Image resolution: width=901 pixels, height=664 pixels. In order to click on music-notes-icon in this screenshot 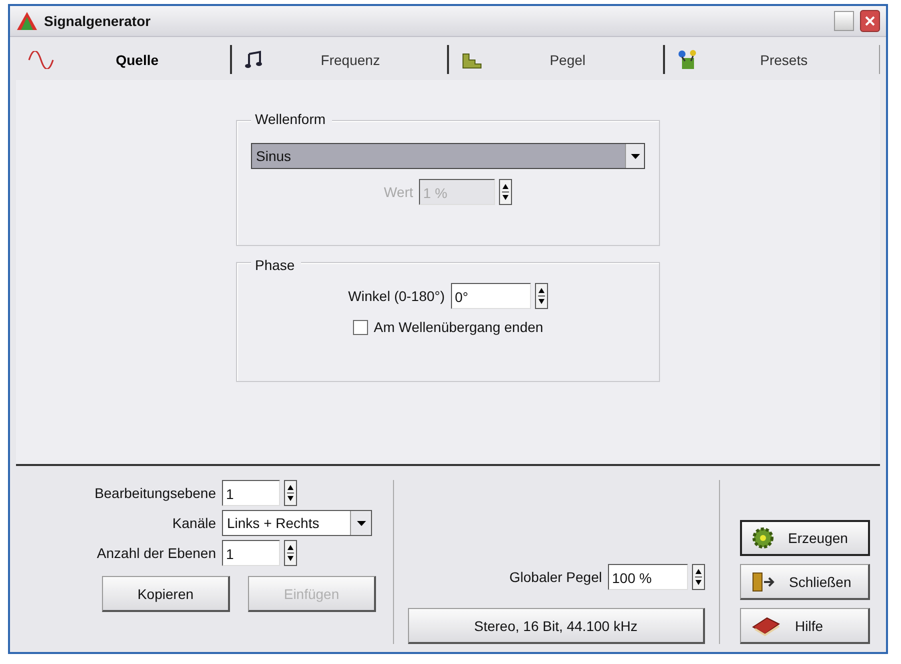, I will do `click(254, 60)`.